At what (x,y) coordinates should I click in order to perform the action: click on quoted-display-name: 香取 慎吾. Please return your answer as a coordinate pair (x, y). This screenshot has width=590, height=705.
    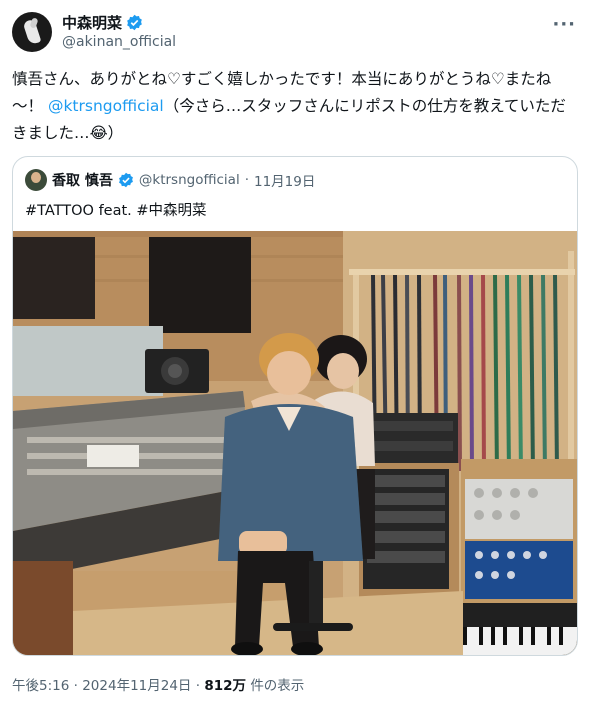
    Looking at the image, I should click on (82, 180).